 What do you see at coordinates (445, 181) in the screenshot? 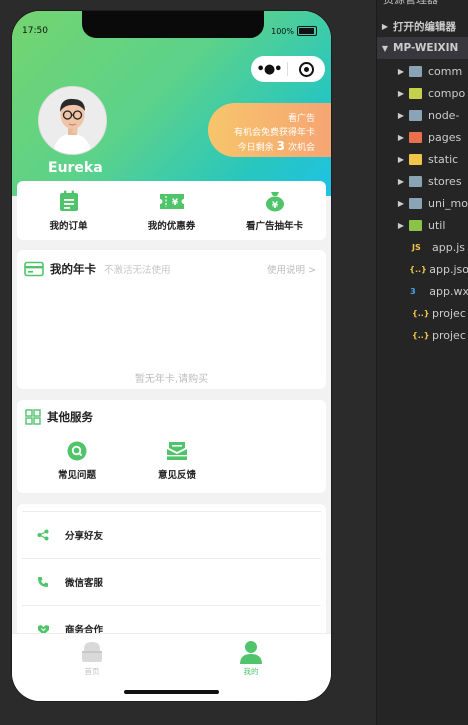
I see `folder-name: stores` at bounding box center [445, 181].